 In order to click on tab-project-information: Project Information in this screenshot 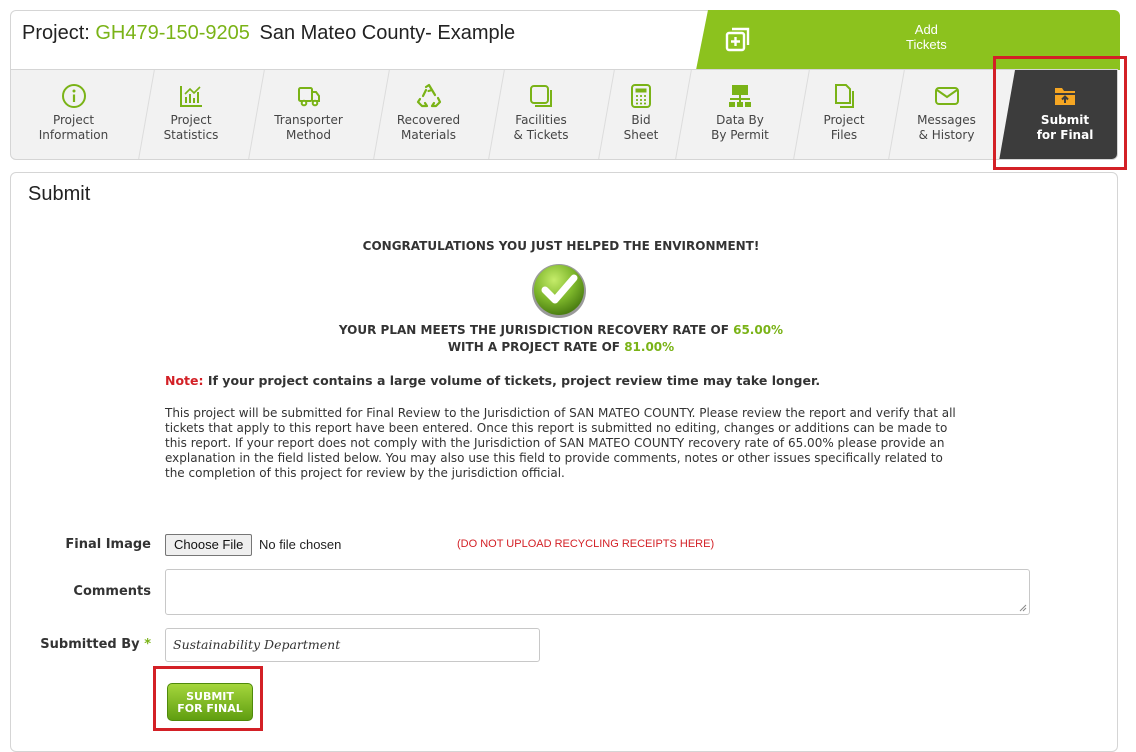, I will do `click(73, 114)`.